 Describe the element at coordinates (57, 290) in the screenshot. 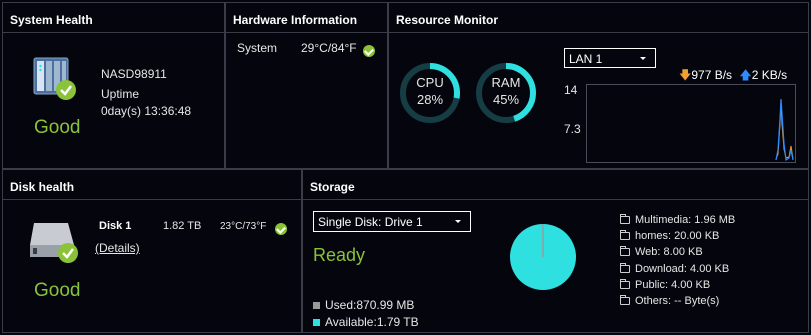

I see `disk-status: Good` at that location.